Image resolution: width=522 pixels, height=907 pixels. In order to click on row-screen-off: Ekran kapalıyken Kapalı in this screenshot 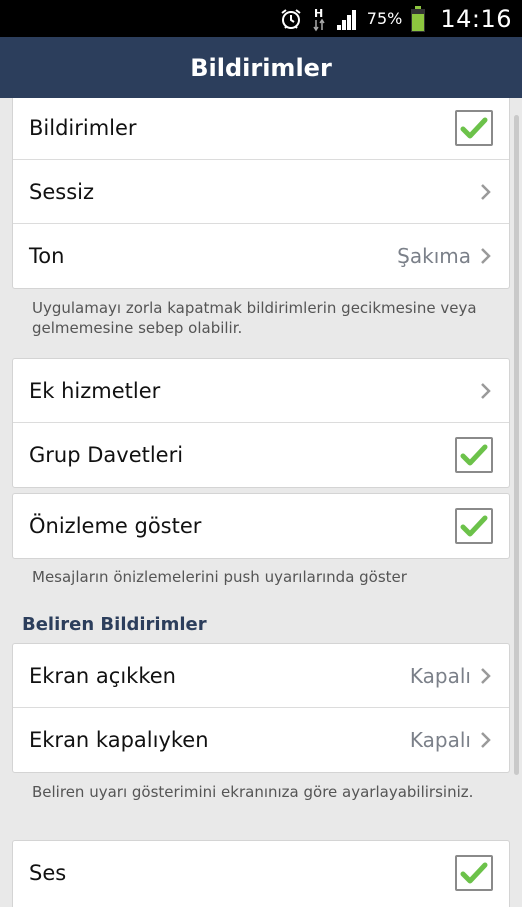, I will do `click(261, 740)`.